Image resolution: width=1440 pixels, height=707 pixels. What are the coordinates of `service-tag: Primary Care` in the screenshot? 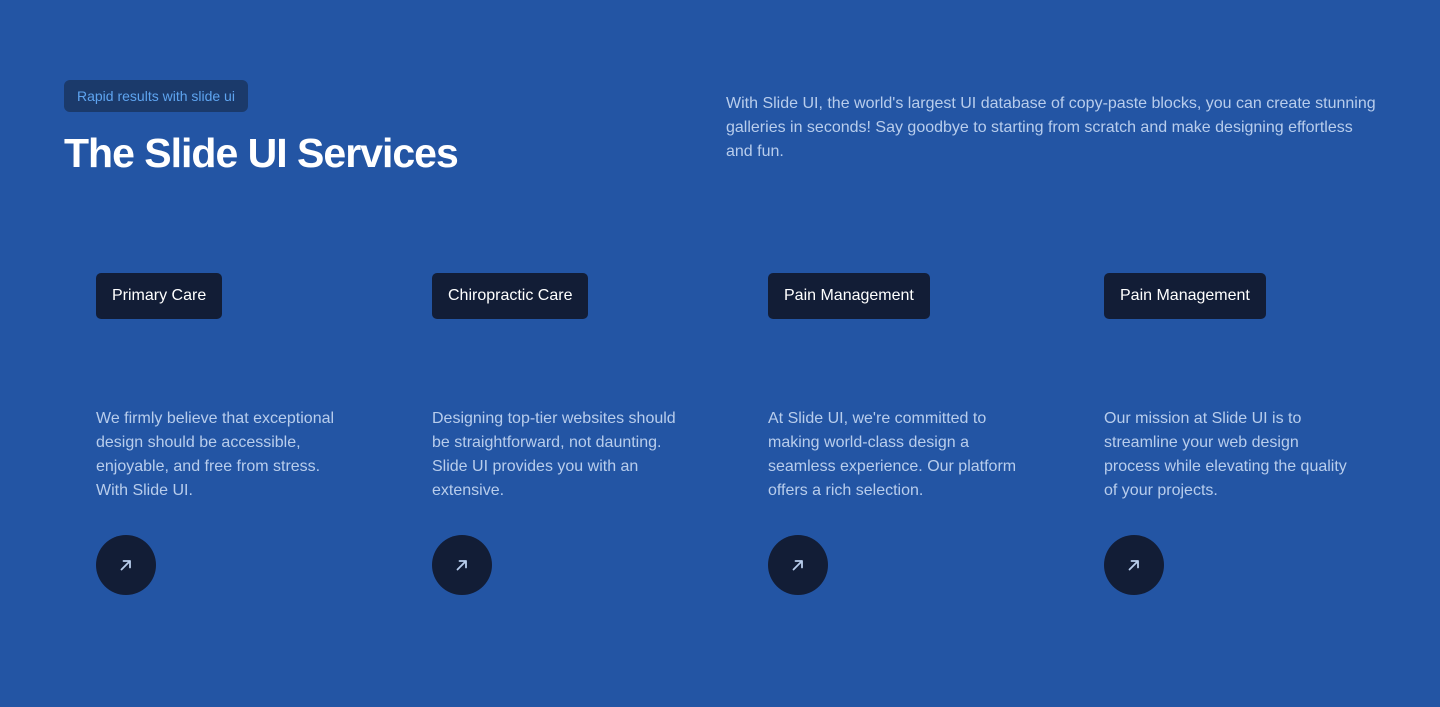 It's located at (159, 296).